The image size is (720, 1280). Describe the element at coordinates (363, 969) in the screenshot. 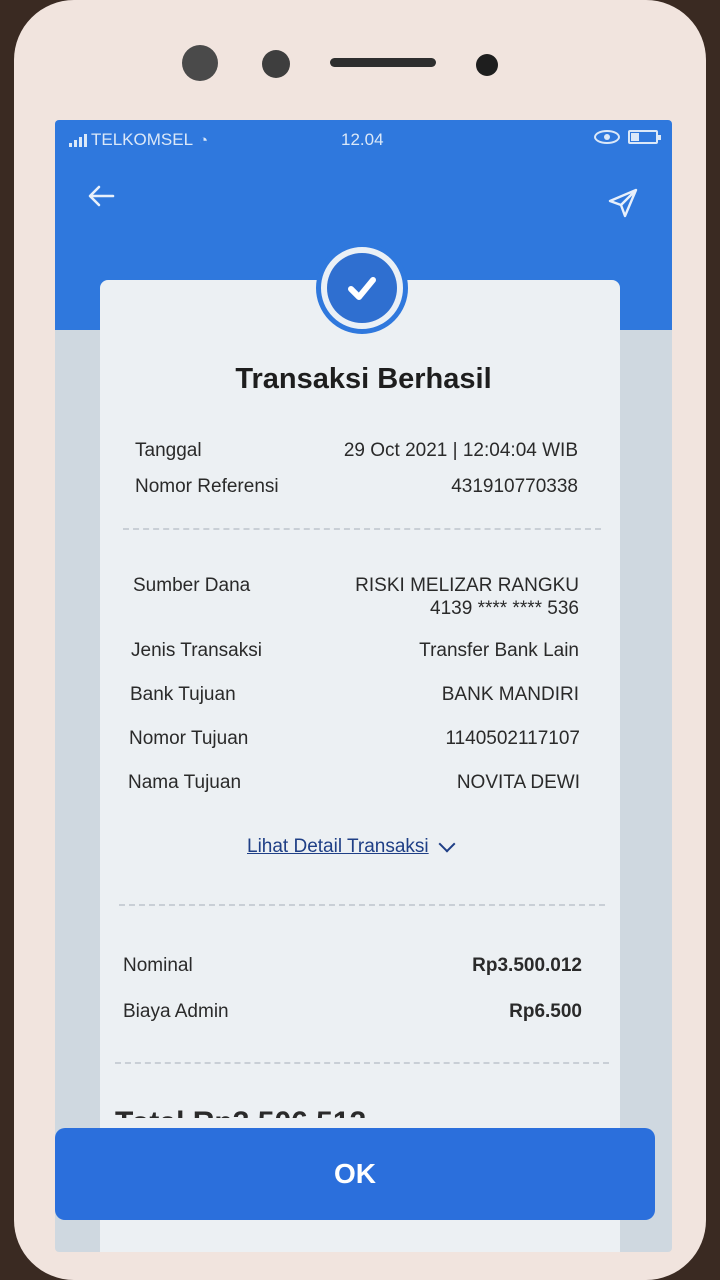

I see `row-nominal: Nominal Rp3.500.012` at that location.